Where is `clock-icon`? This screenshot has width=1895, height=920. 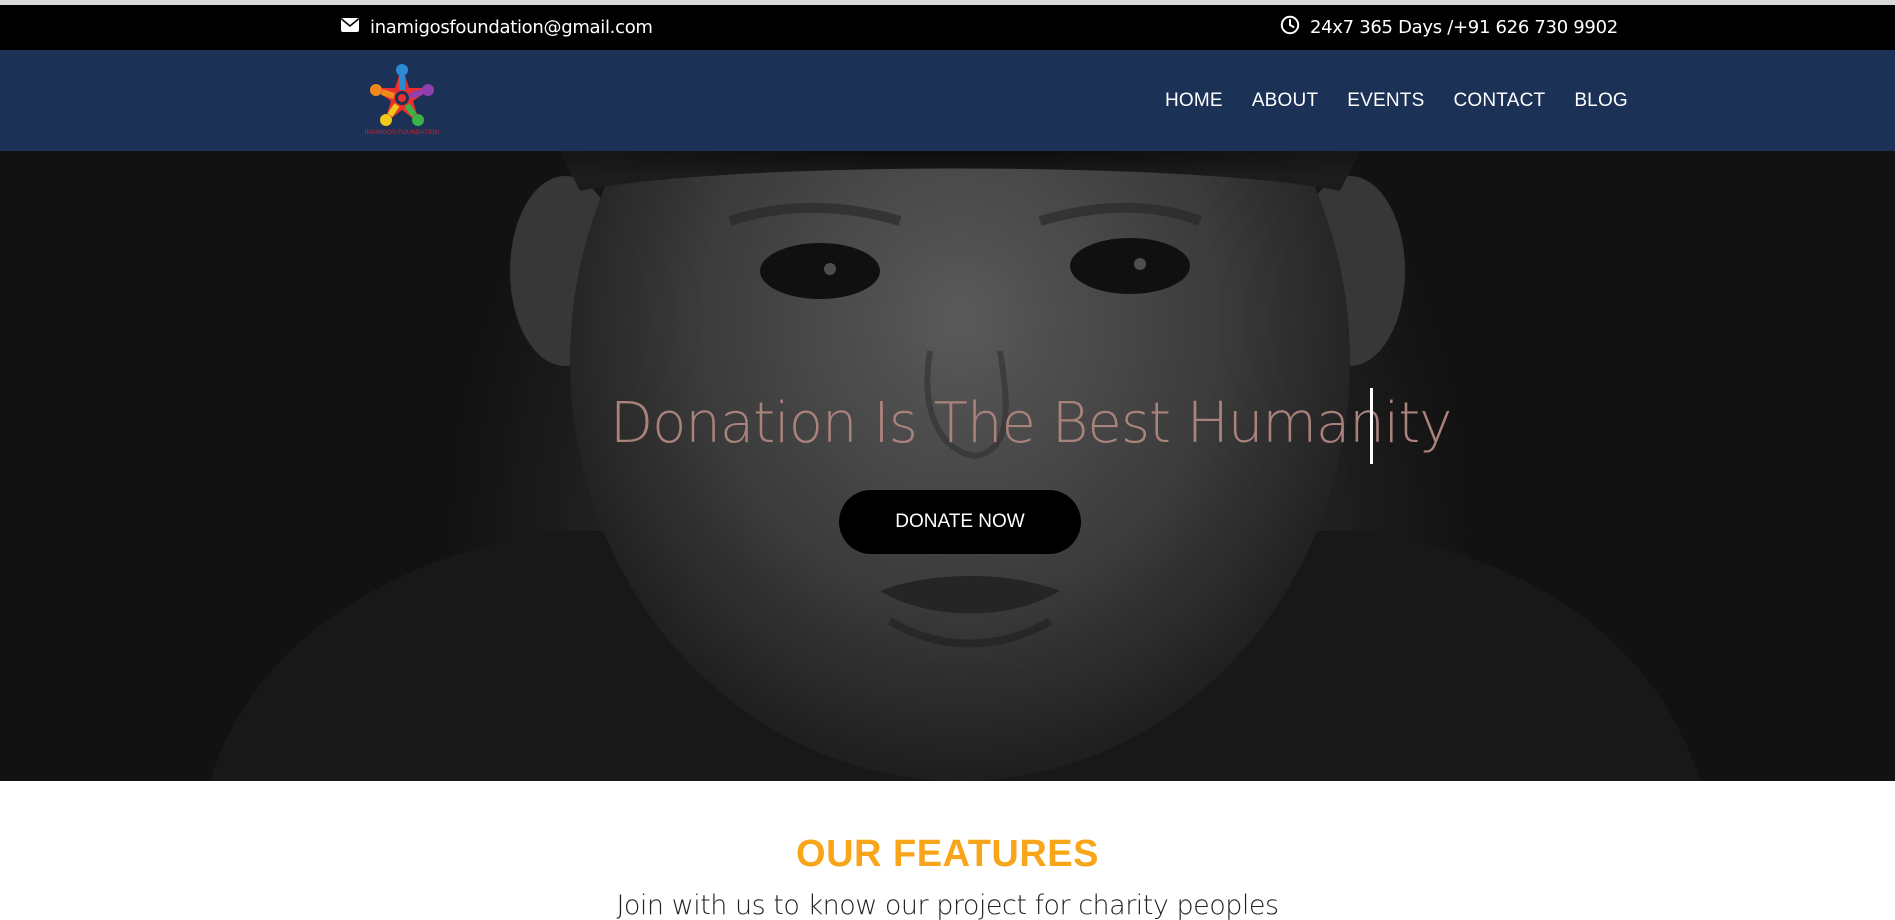 clock-icon is located at coordinates (1290, 27).